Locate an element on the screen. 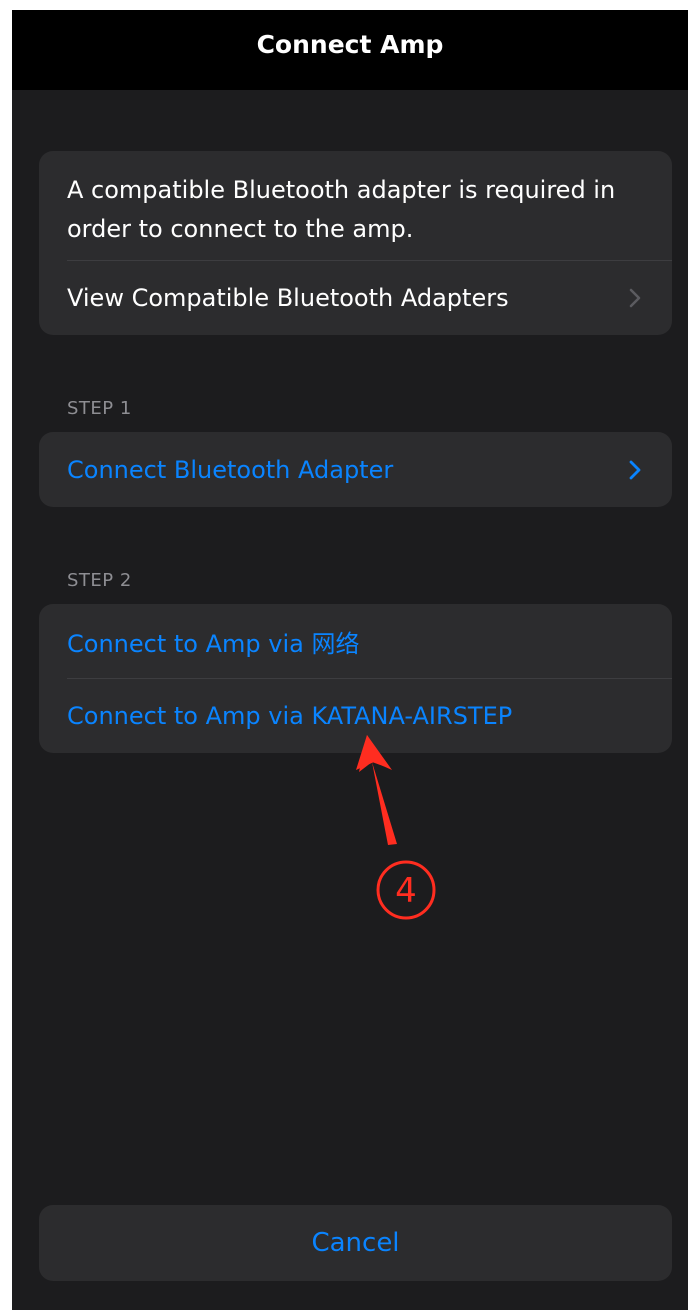 This screenshot has height=1310, width=688. connect-via-network-label: Connect to Amp via 网络 is located at coordinates (213, 643).